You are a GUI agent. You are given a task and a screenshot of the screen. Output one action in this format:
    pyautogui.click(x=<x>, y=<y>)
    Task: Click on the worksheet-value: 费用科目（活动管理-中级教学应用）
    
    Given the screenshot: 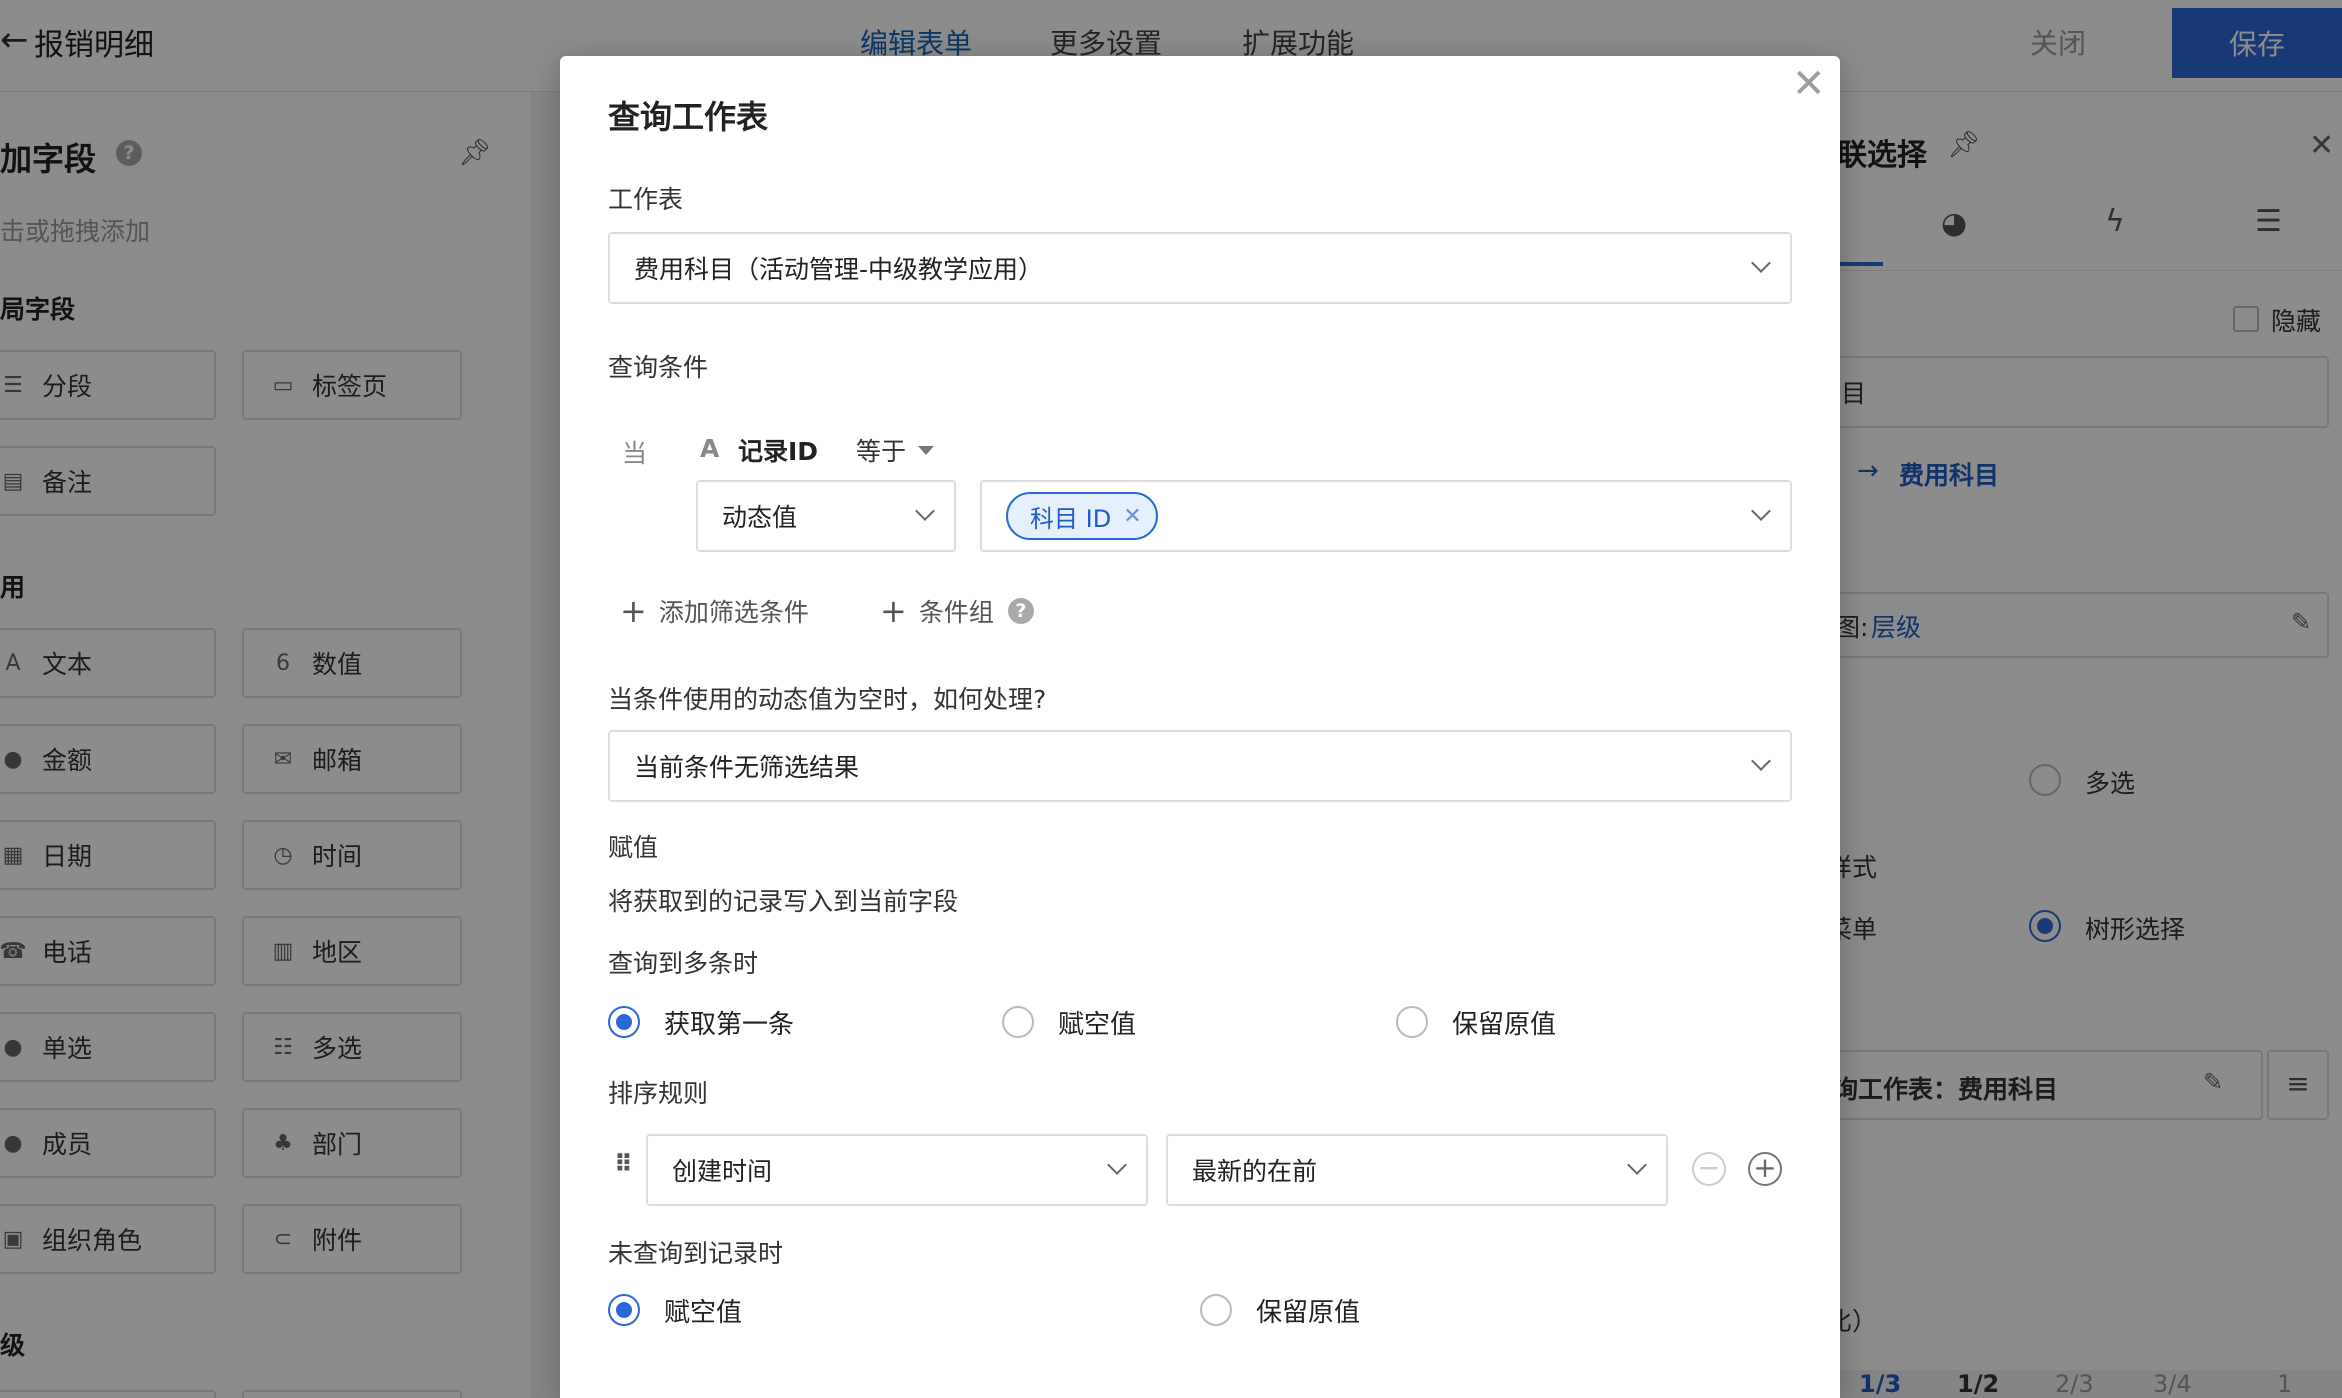 What is the action you would take?
    pyautogui.click(x=839, y=269)
    